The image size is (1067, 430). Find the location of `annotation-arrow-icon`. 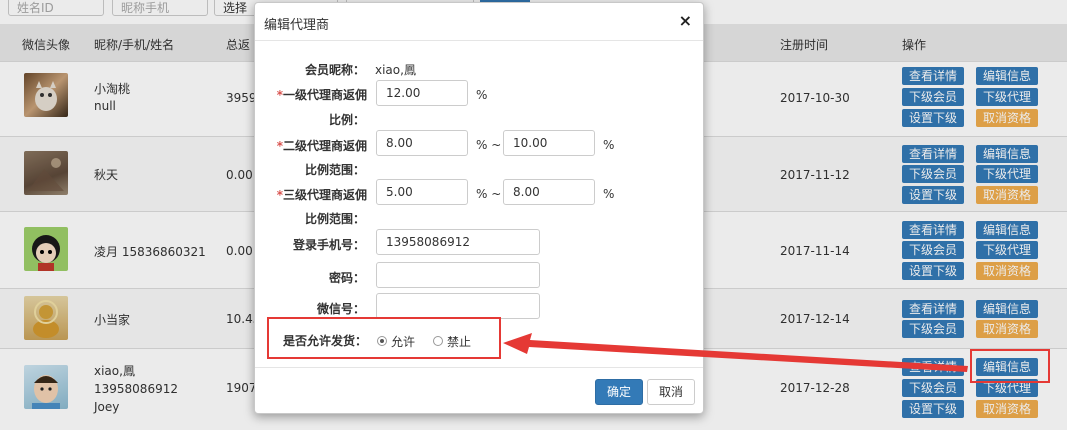

annotation-arrow-icon is located at coordinates (735, 352).